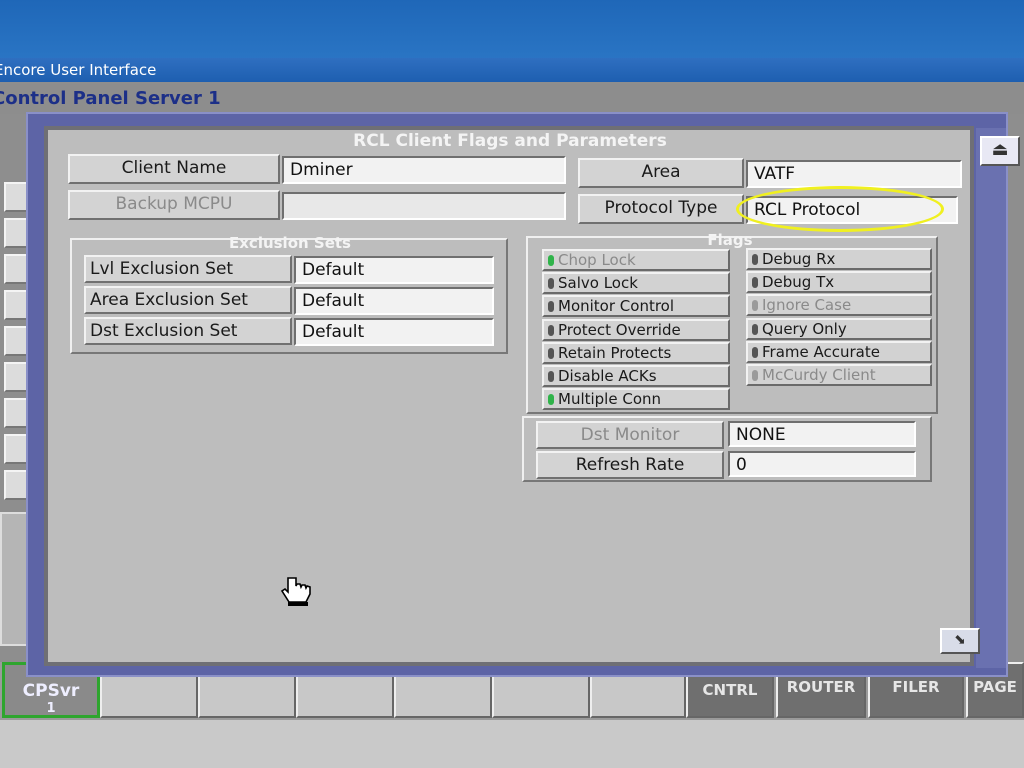 This screenshot has height=768, width=1024. I want to click on scroll-down-button: ⬊, so click(960, 641).